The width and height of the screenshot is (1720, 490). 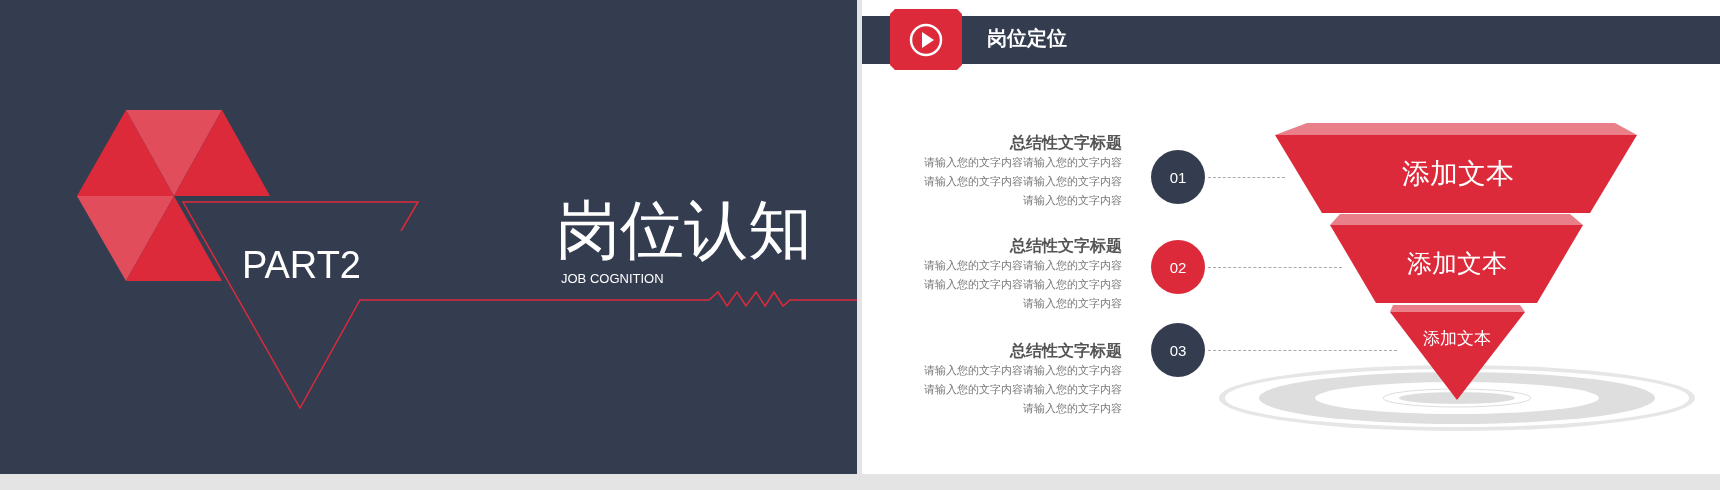 I want to click on part-label: PART2, so click(x=301, y=265).